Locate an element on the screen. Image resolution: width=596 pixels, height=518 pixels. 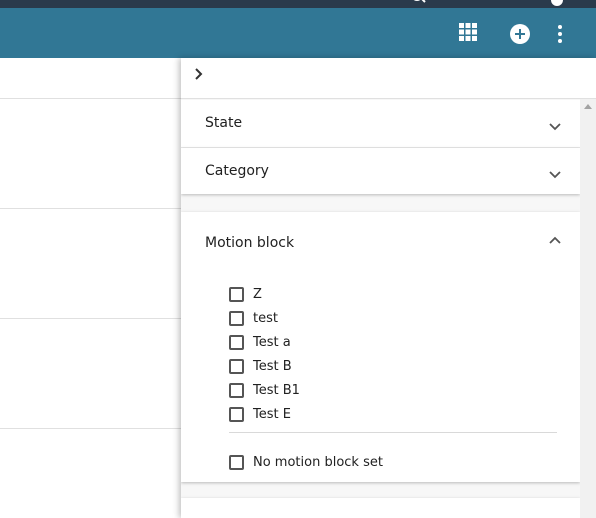
add-circle-icon is located at coordinates (520, 34).